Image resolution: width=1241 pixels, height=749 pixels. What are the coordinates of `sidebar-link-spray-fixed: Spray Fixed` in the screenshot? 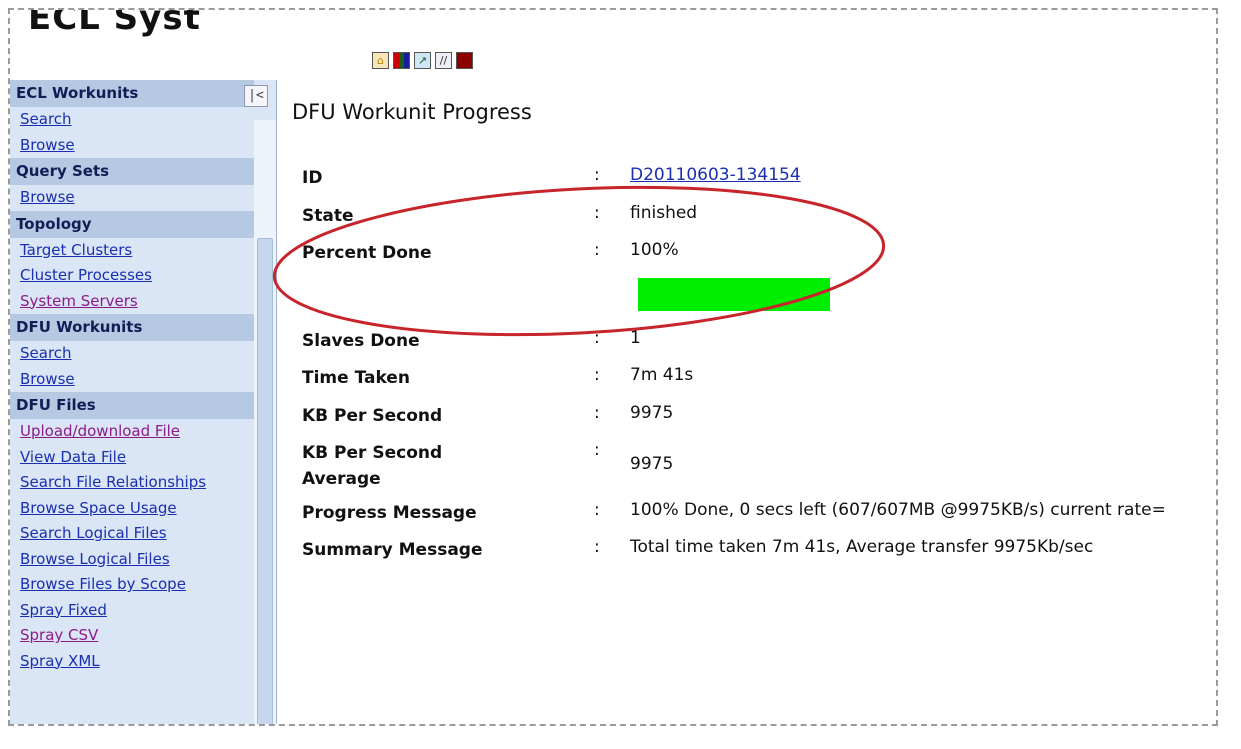 It's located at (132, 611).